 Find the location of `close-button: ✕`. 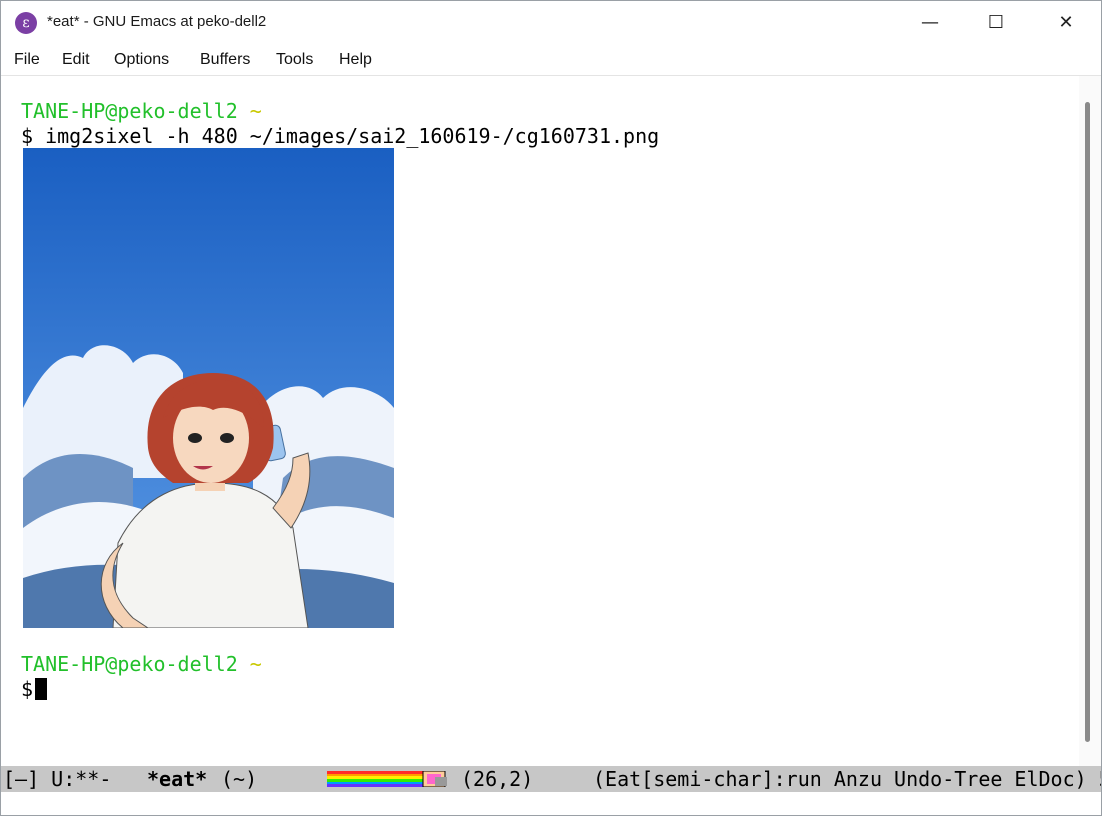

close-button: ✕ is located at coordinates (1066, 23).